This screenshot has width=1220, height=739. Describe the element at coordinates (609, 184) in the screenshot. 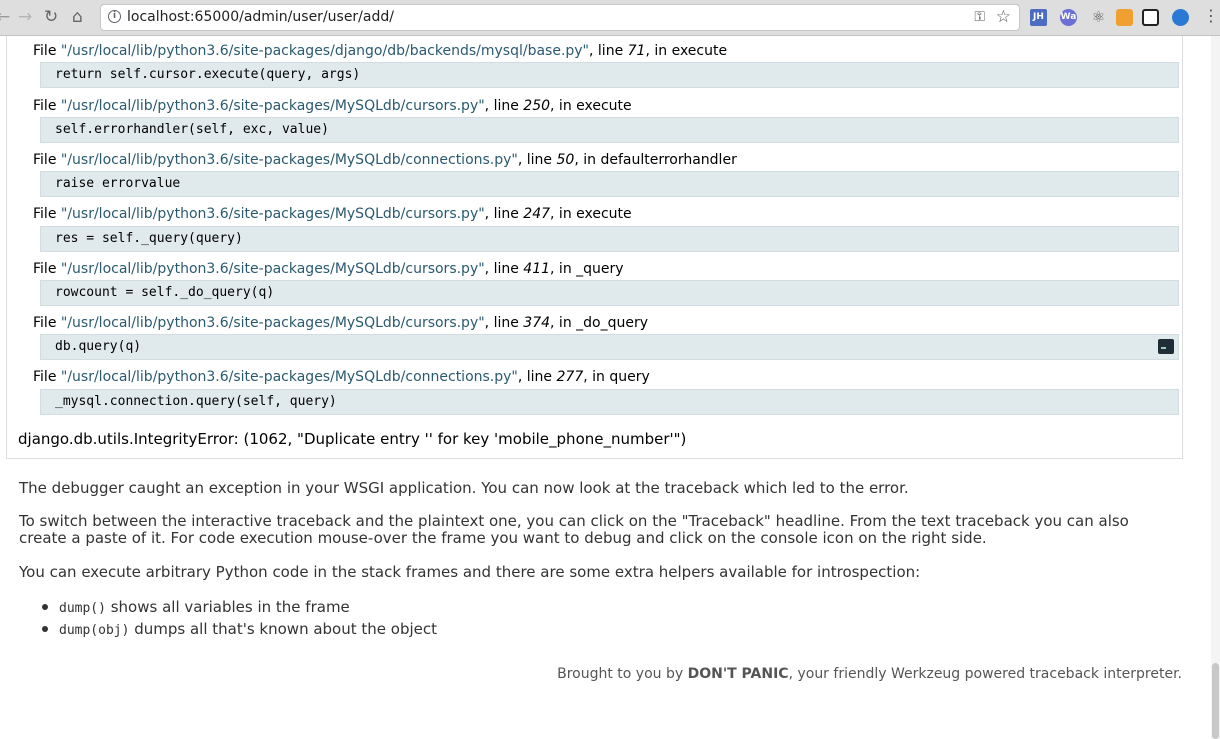

I see `frame-code: raise errorvalue` at that location.